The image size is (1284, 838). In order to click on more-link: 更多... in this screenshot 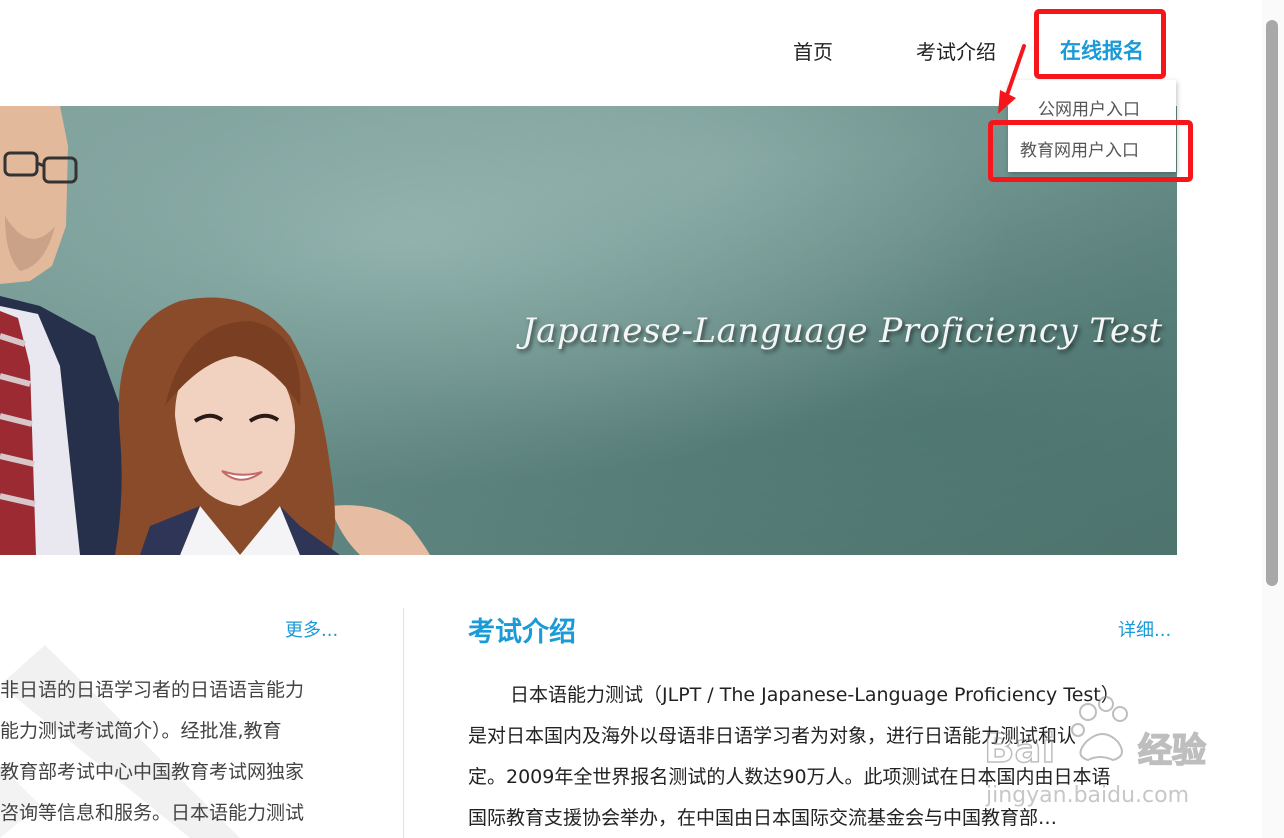, I will do `click(311, 629)`.